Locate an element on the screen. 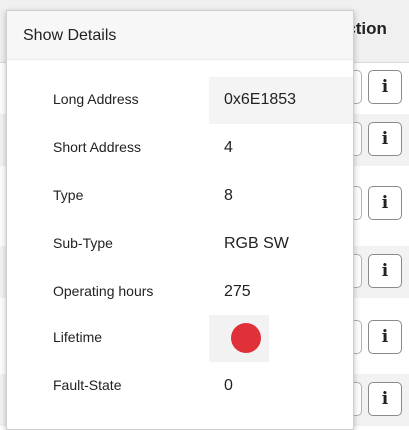 The width and height of the screenshot is (409, 430). detail-label: Operating hours is located at coordinates (103, 291).